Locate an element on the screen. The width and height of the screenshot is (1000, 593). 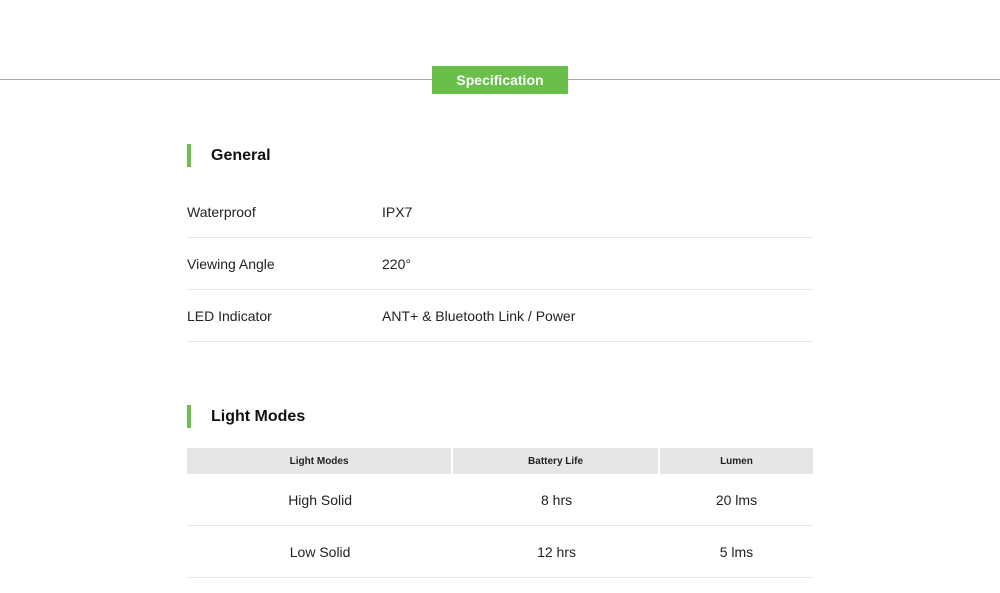
spec-value: ANT+ & Bluetooth Link / Power is located at coordinates (479, 315).